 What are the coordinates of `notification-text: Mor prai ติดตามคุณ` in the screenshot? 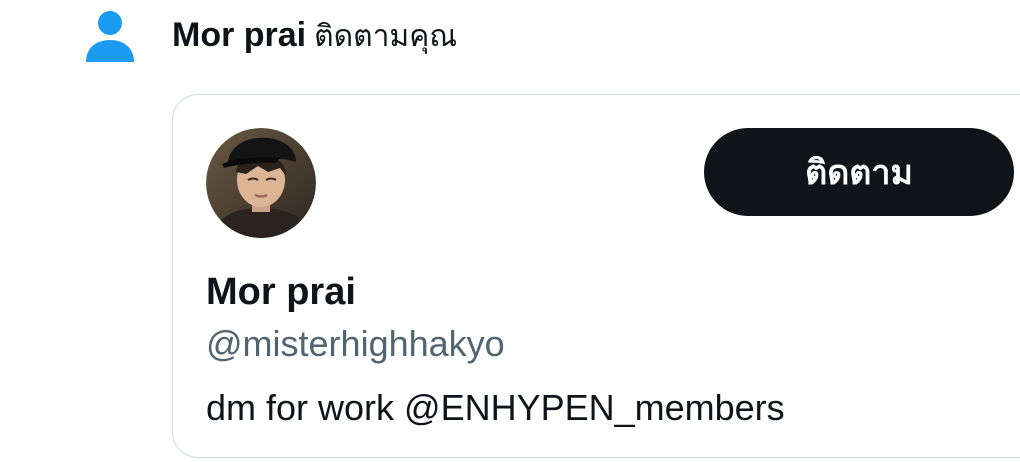 It's located at (314, 36).